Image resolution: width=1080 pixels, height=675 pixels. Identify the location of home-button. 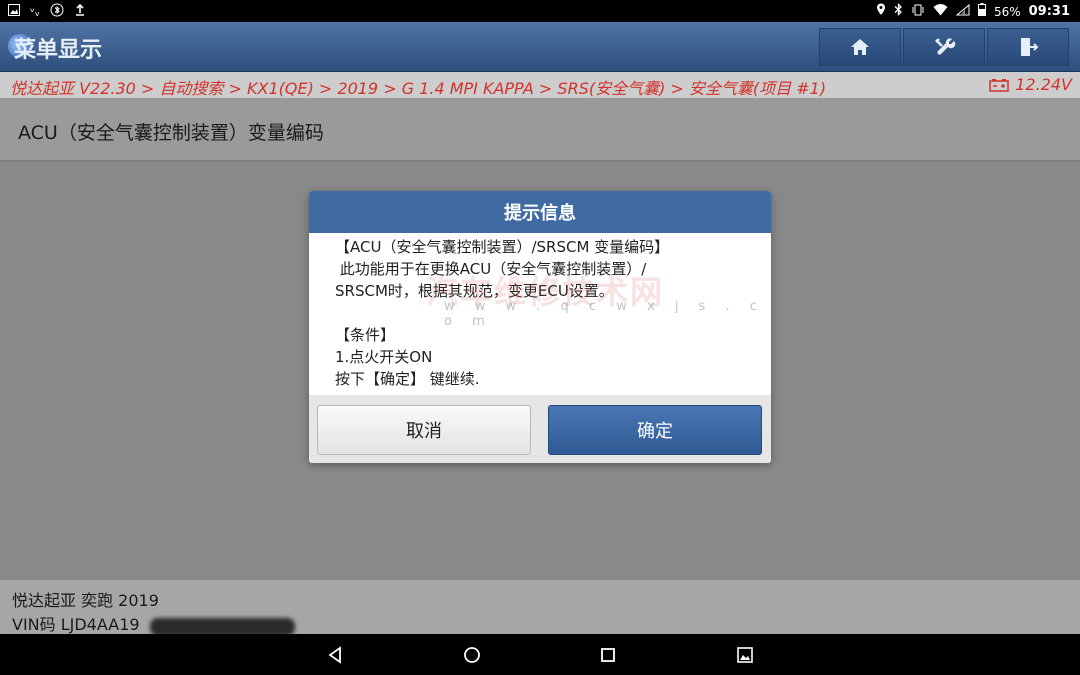
(860, 47).